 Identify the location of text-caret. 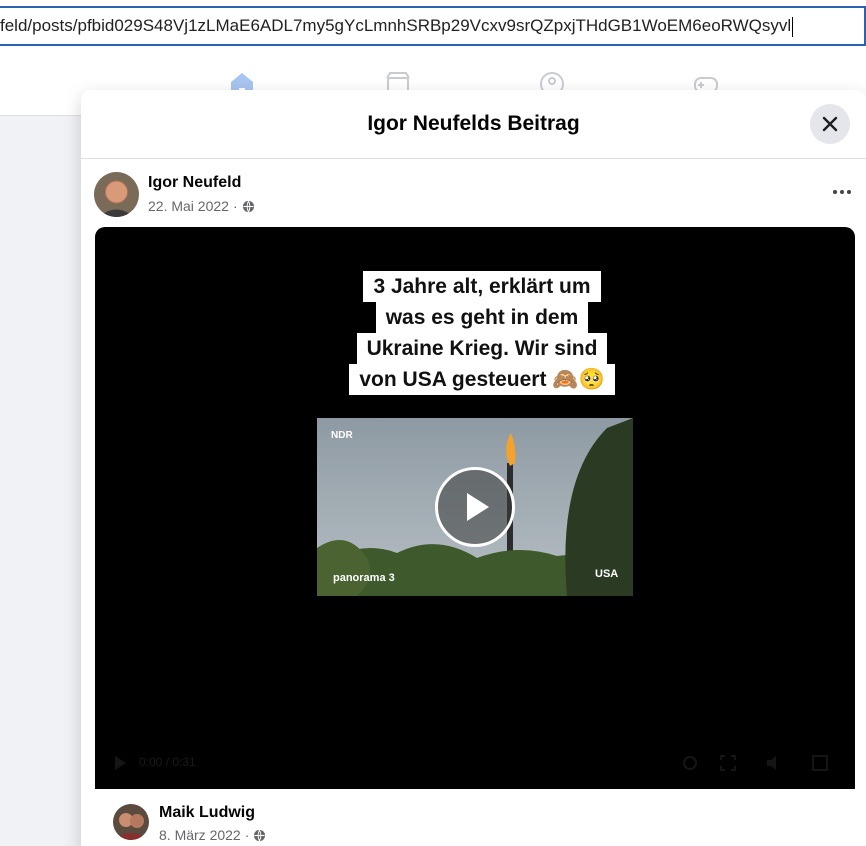
(793, 26).